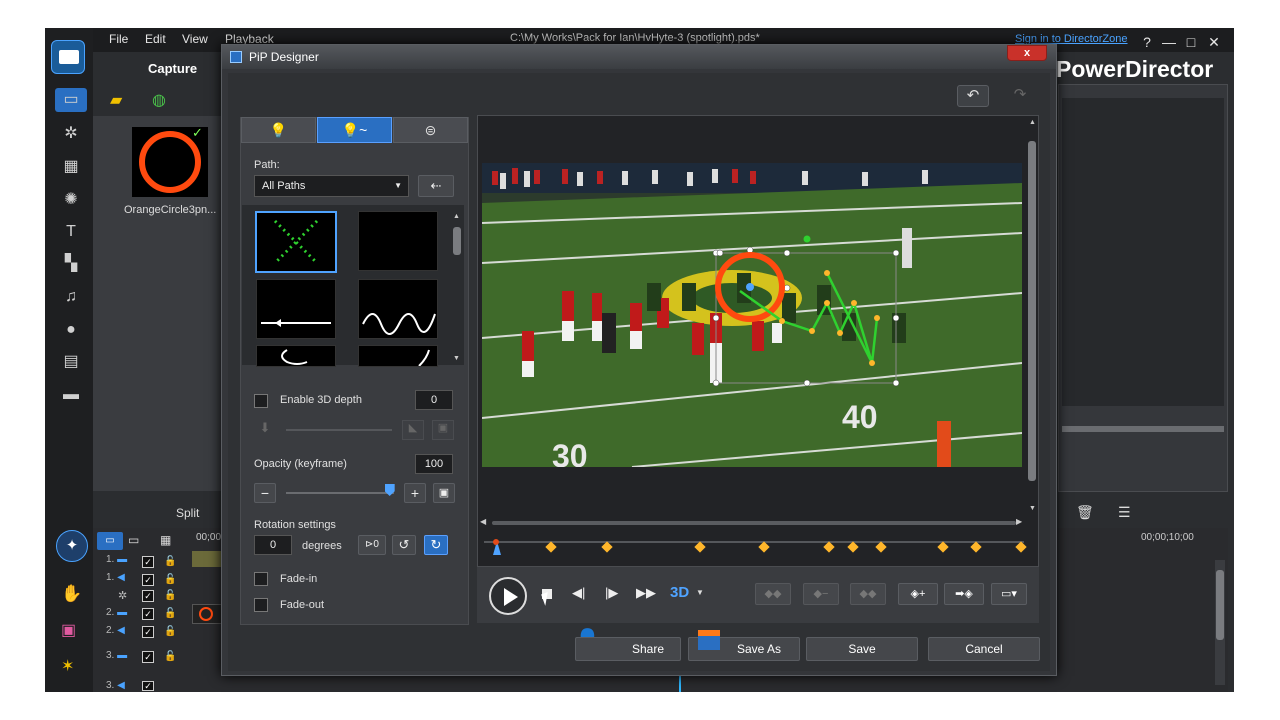  Describe the element at coordinates (71, 200) in the screenshot. I see `particle-room-icon: ✺` at that location.